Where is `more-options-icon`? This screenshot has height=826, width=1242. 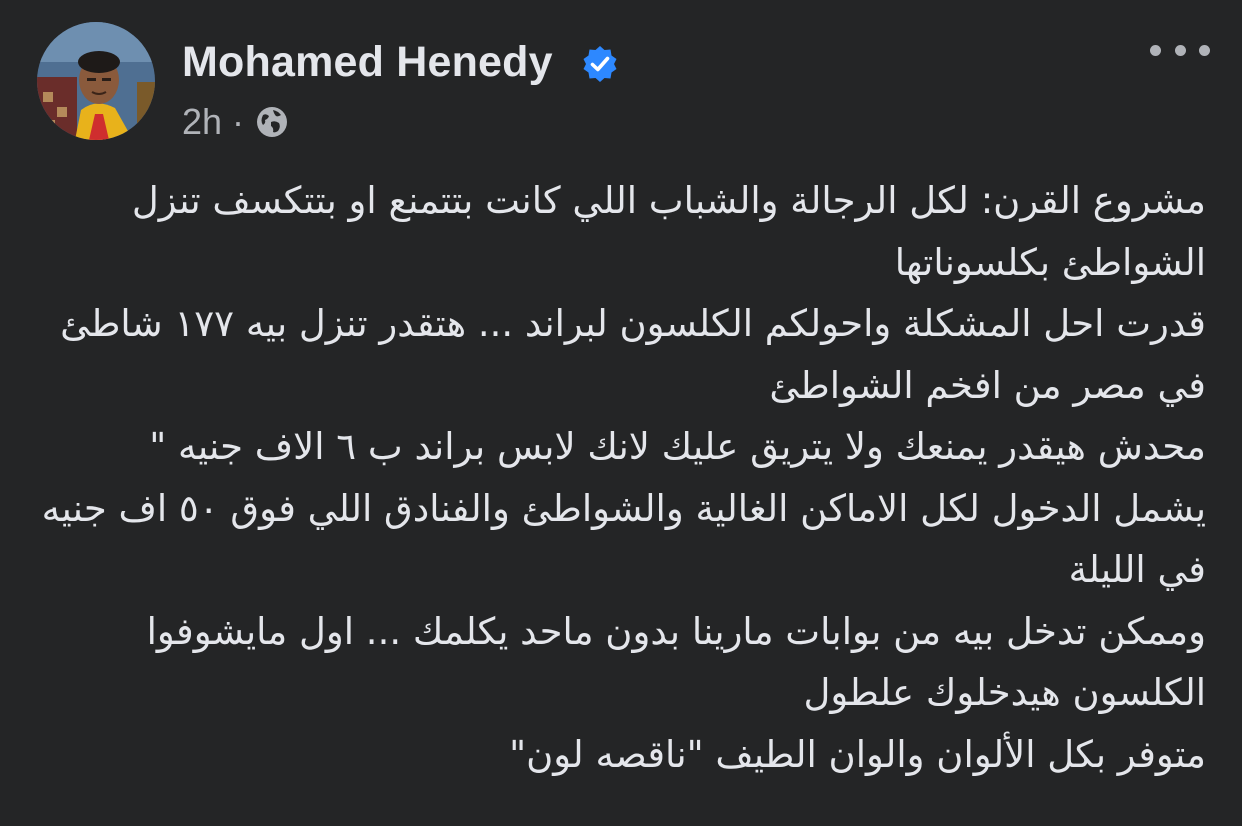
more-options-icon is located at coordinates (1180, 50).